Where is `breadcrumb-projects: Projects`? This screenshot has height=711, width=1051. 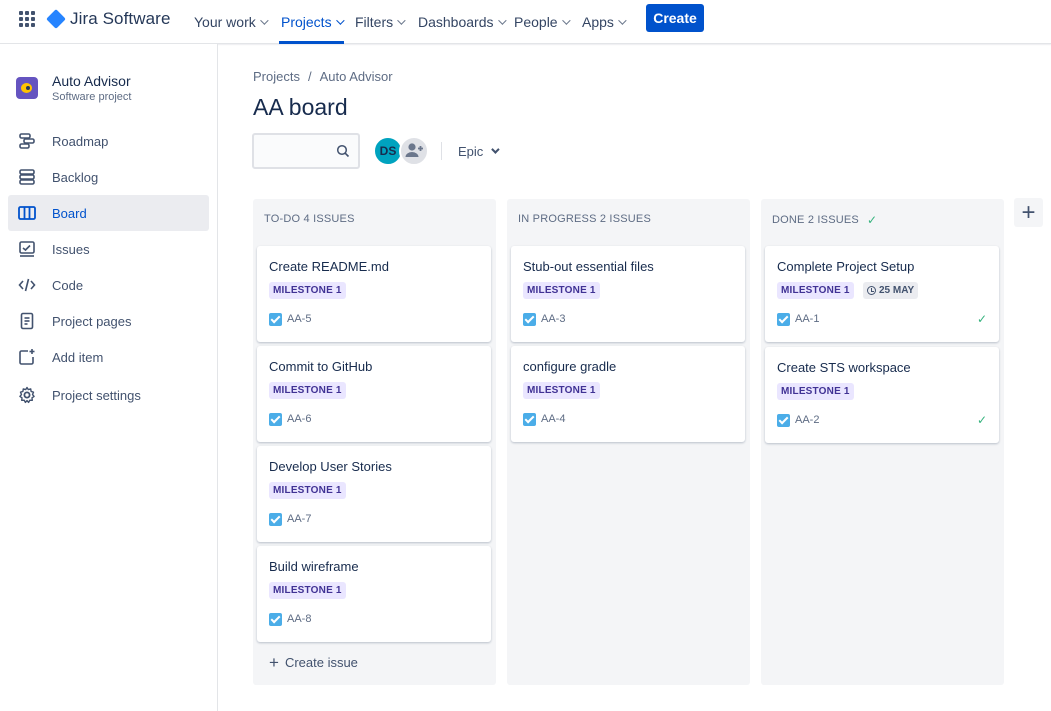 breadcrumb-projects: Projects is located at coordinates (276, 76).